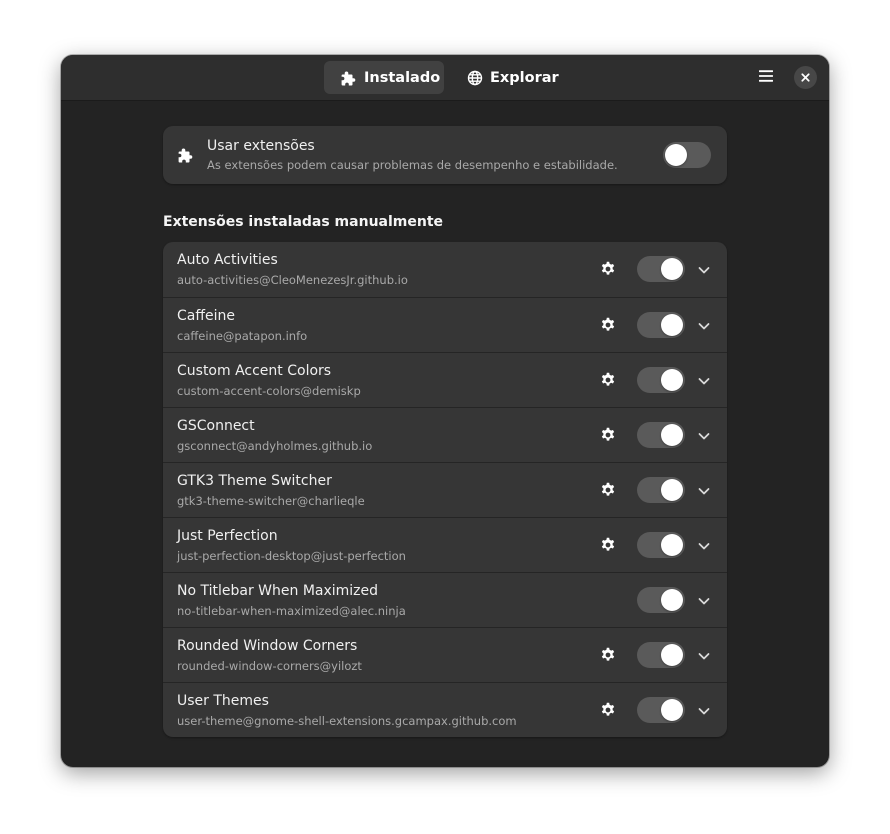  What do you see at coordinates (445, 324) in the screenshot?
I see `extension-row: Caffeine caffeine@patapon.info` at bounding box center [445, 324].